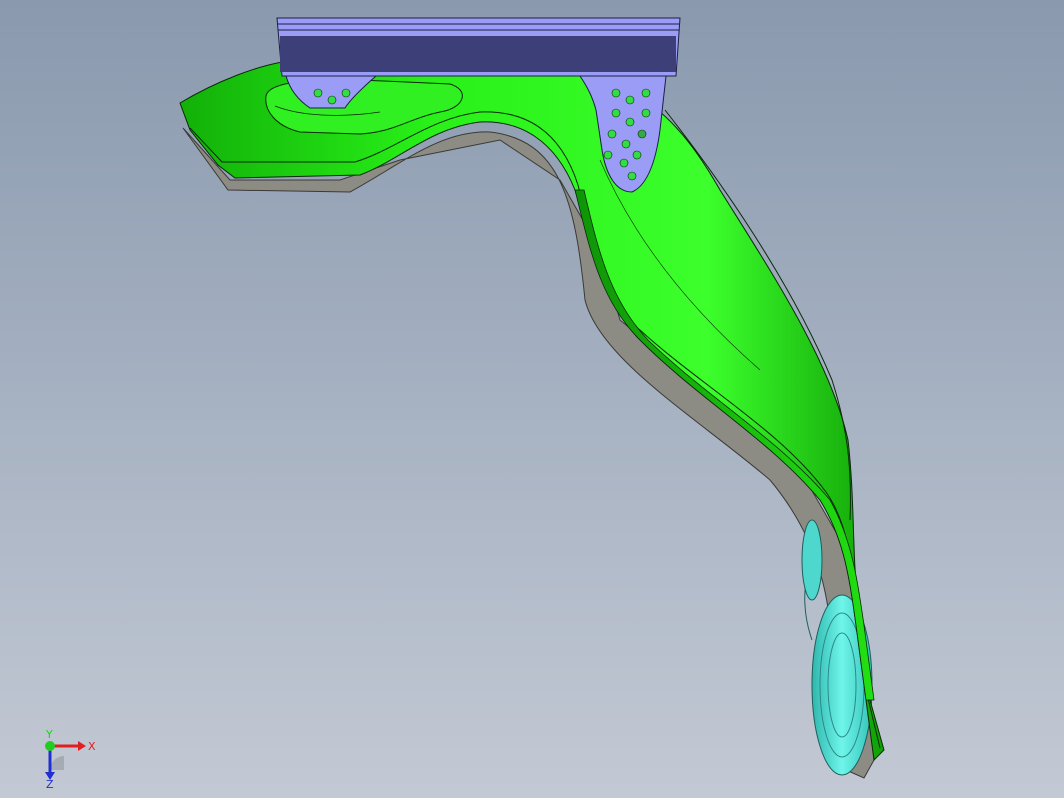 The image size is (1064, 798). What do you see at coordinates (65, 758) in the screenshot?
I see `orientation-triad: X Y Z` at bounding box center [65, 758].